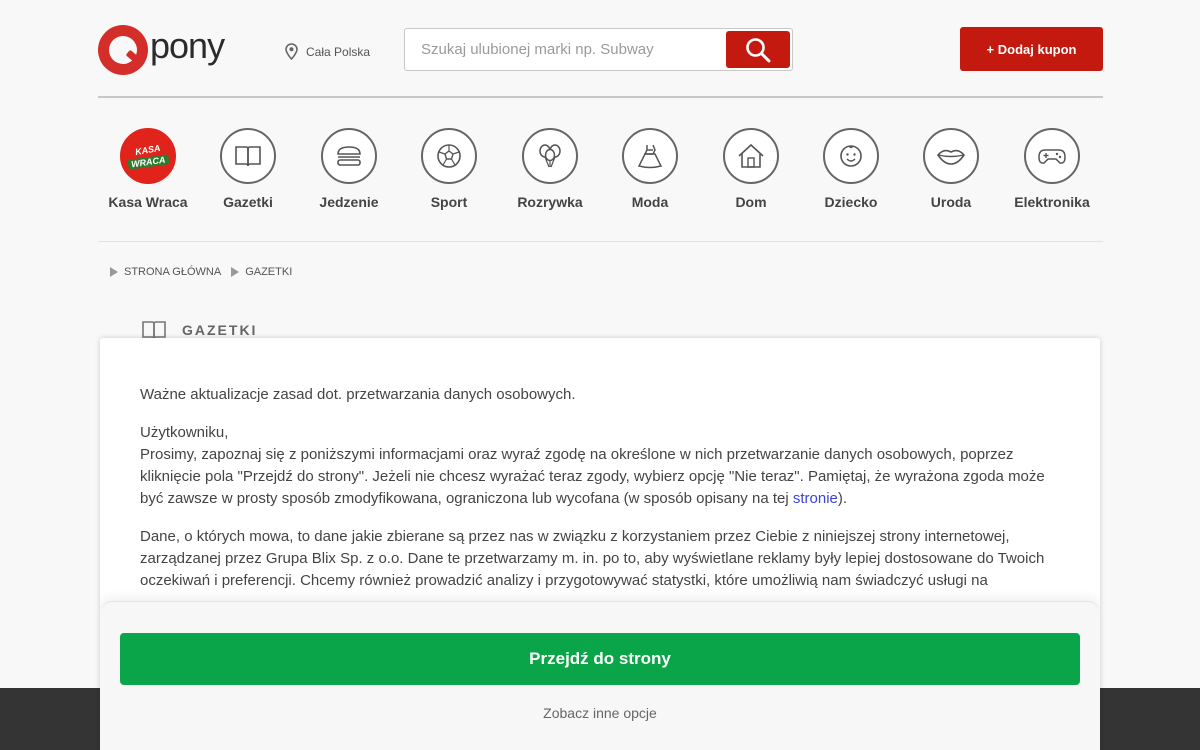  Describe the element at coordinates (449, 156) in the screenshot. I see `ball-icon` at that location.